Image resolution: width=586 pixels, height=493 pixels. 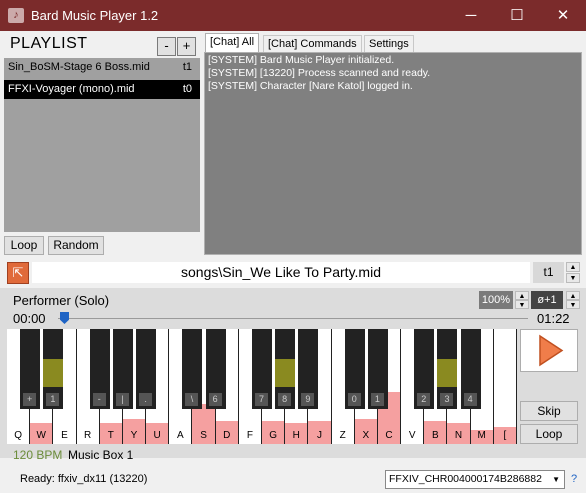 I want to click on black-key: 3, so click(x=447, y=369).